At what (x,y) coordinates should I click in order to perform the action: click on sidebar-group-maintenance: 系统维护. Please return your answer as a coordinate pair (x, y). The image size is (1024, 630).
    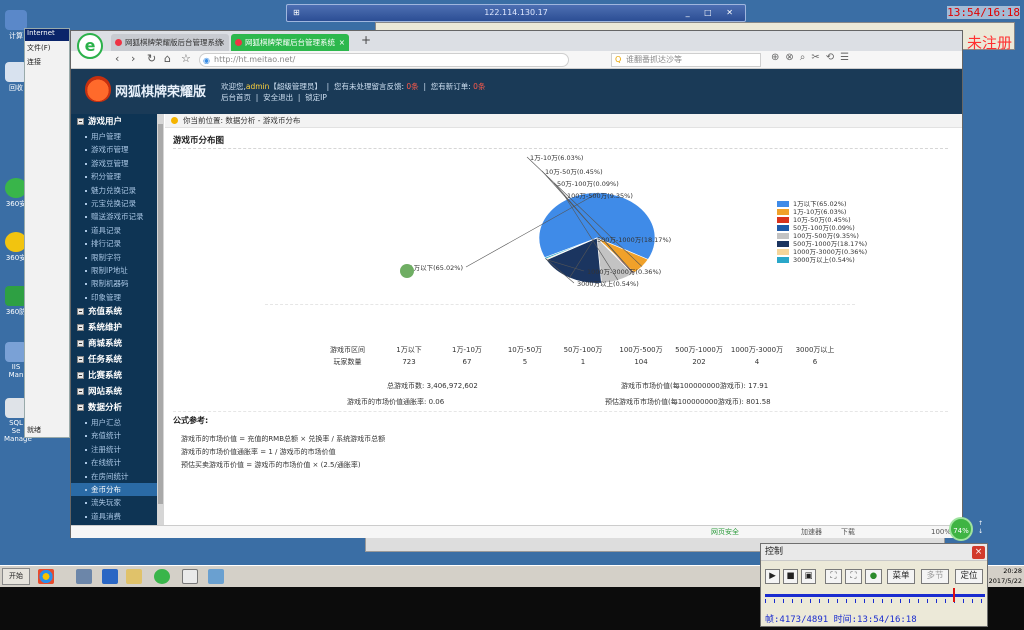
    Looking at the image, I should click on (114, 328).